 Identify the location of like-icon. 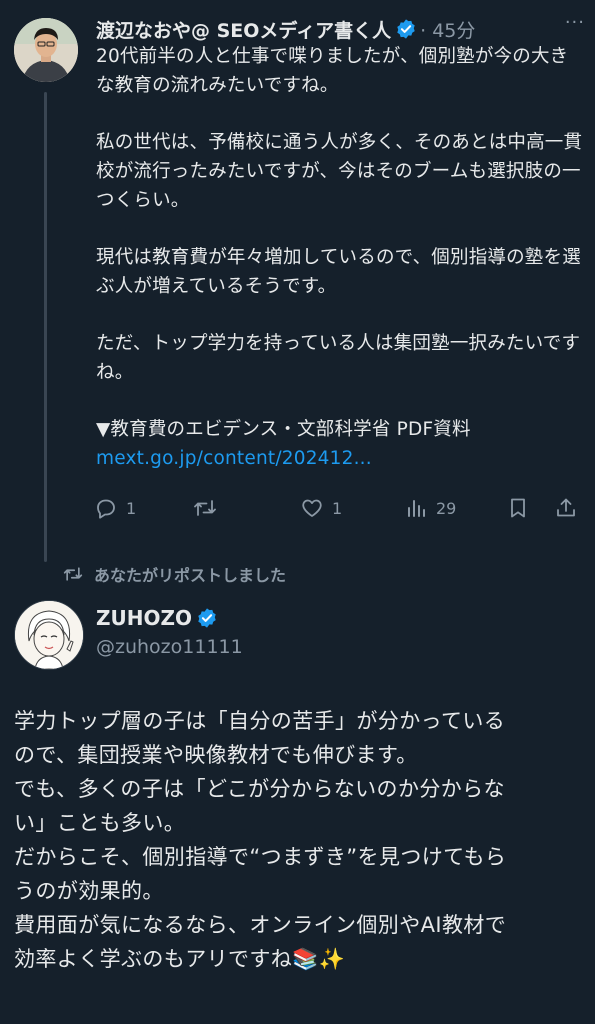
(312, 508).